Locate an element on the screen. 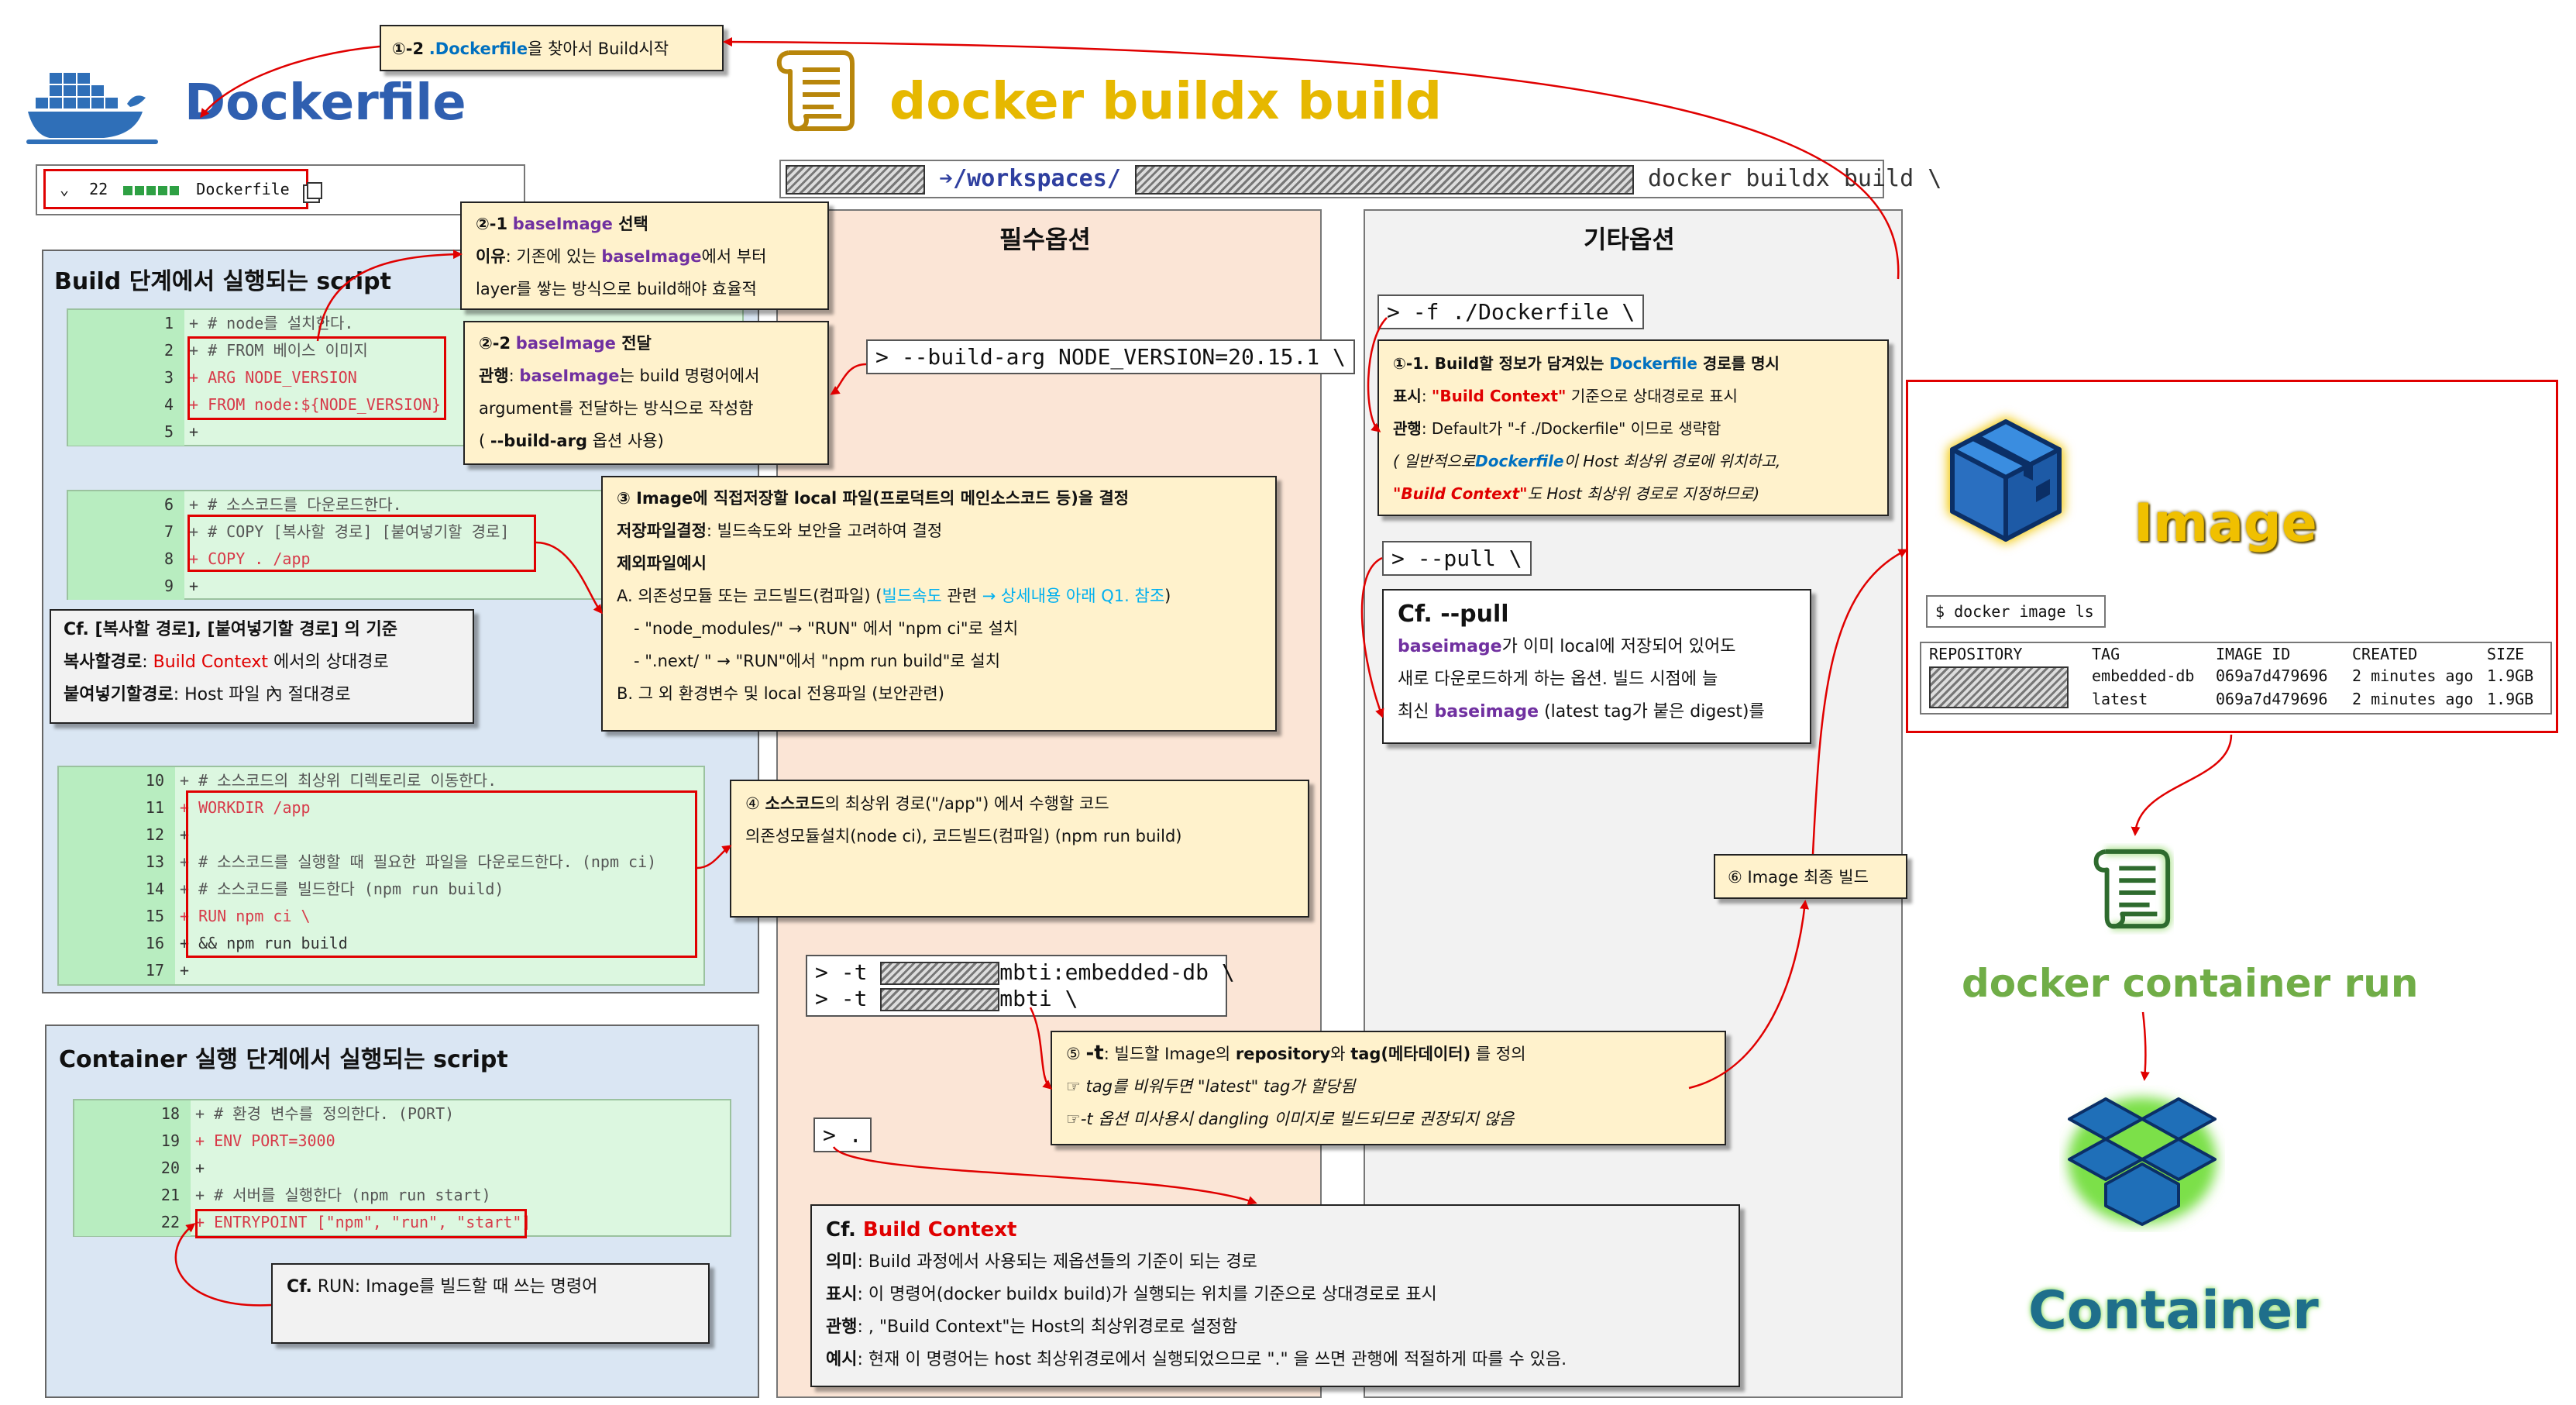 The image size is (2576, 1405). buildx-cmd: docker buildx build \ is located at coordinates (1795, 179).